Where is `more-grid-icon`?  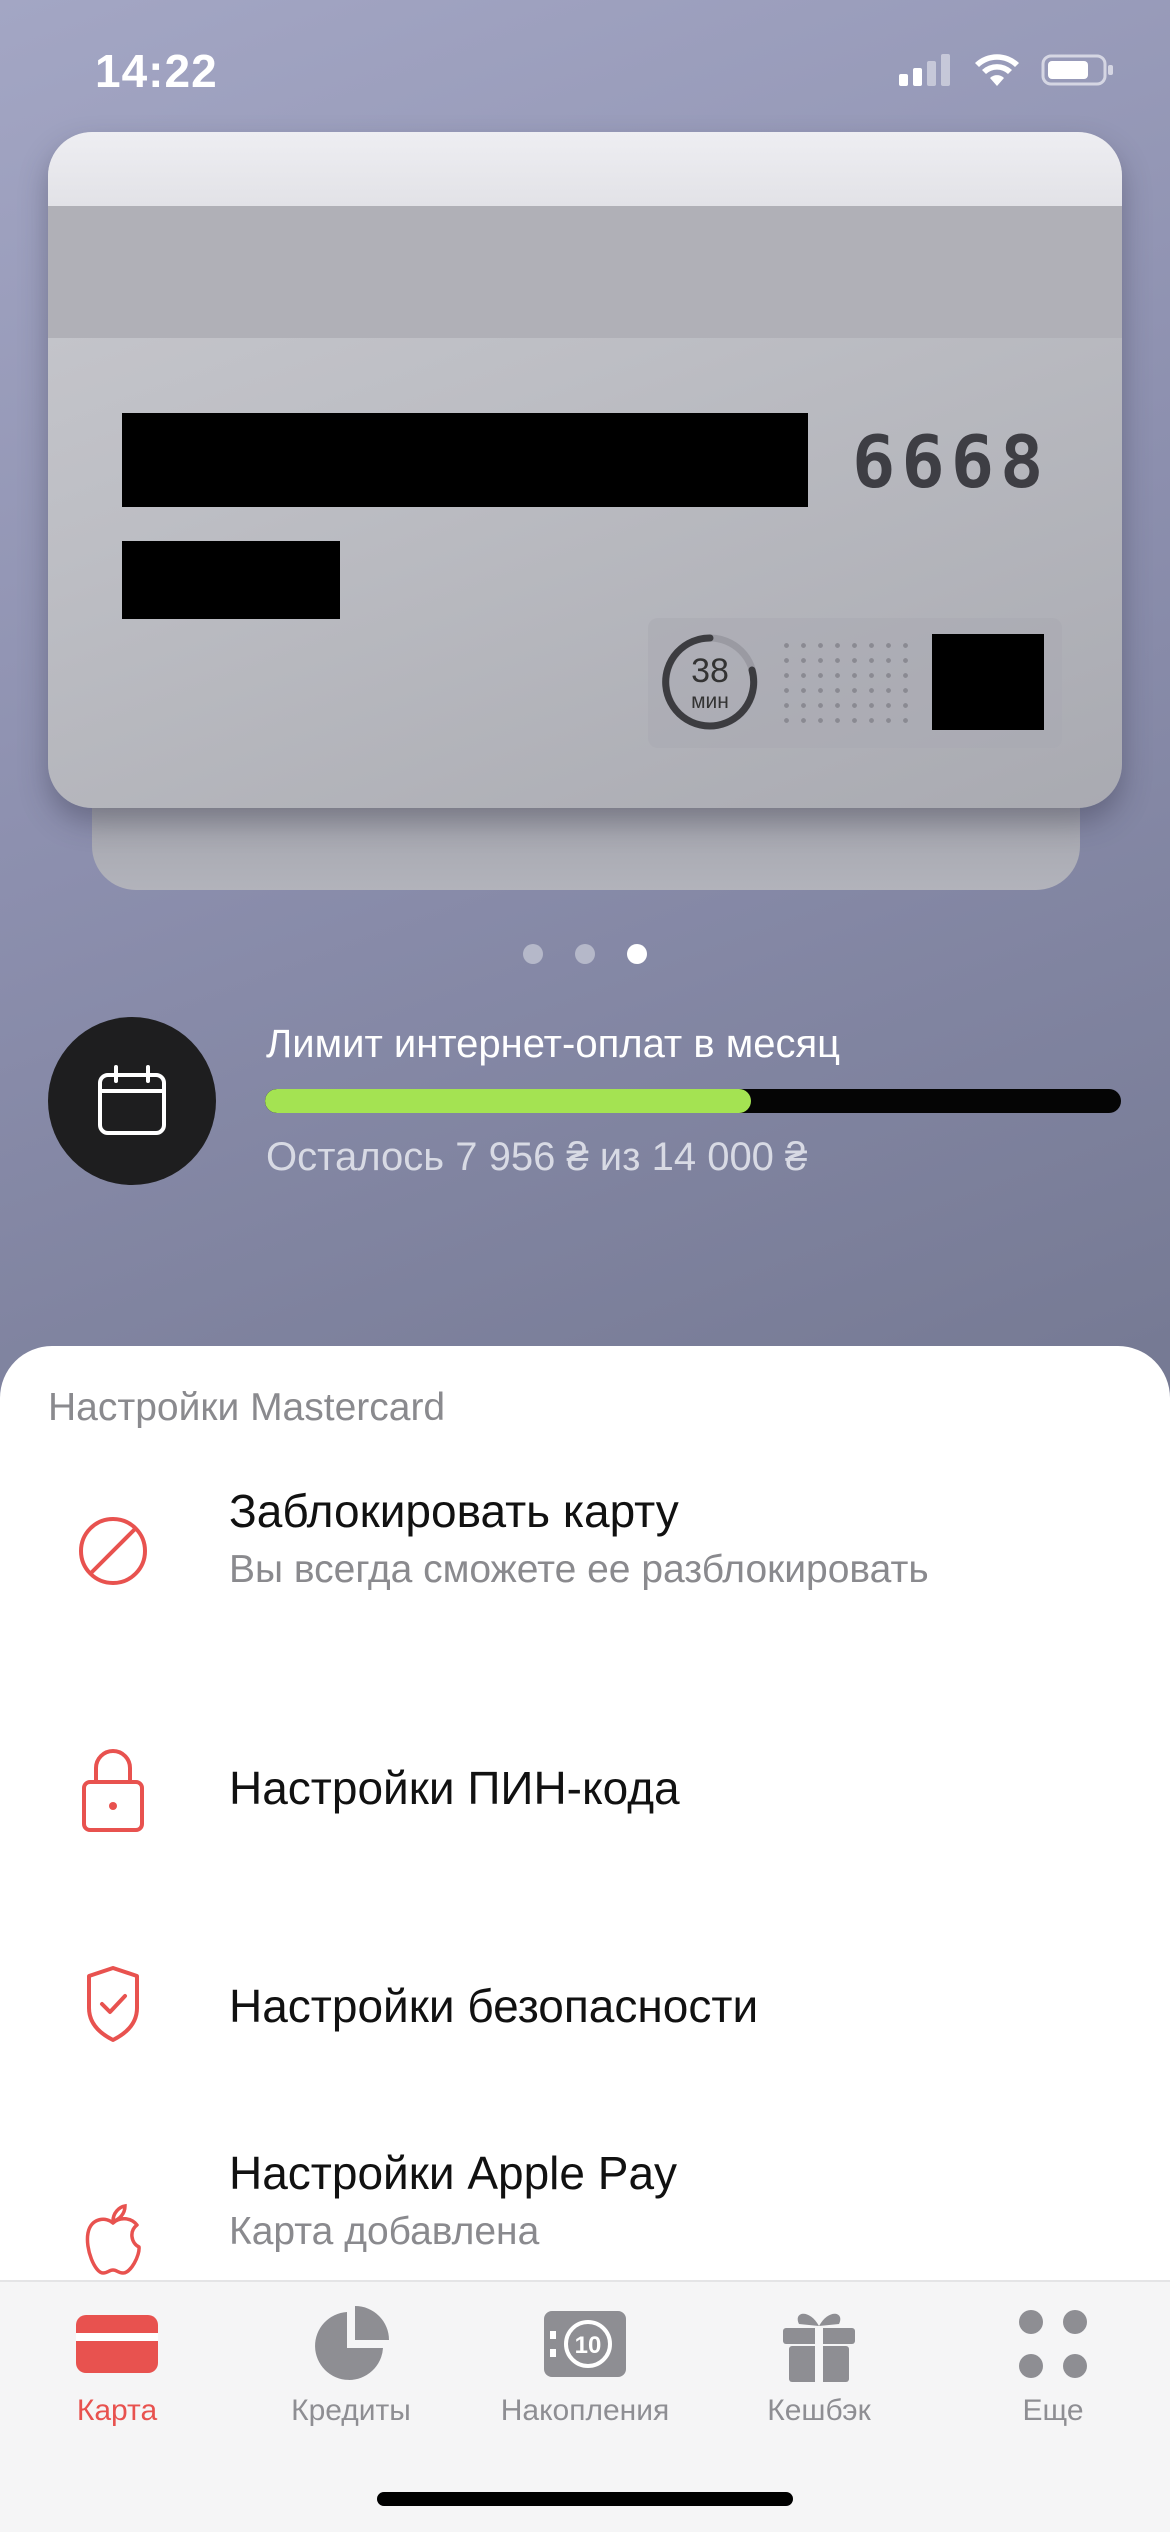
more-grid-icon is located at coordinates (1053, 2344).